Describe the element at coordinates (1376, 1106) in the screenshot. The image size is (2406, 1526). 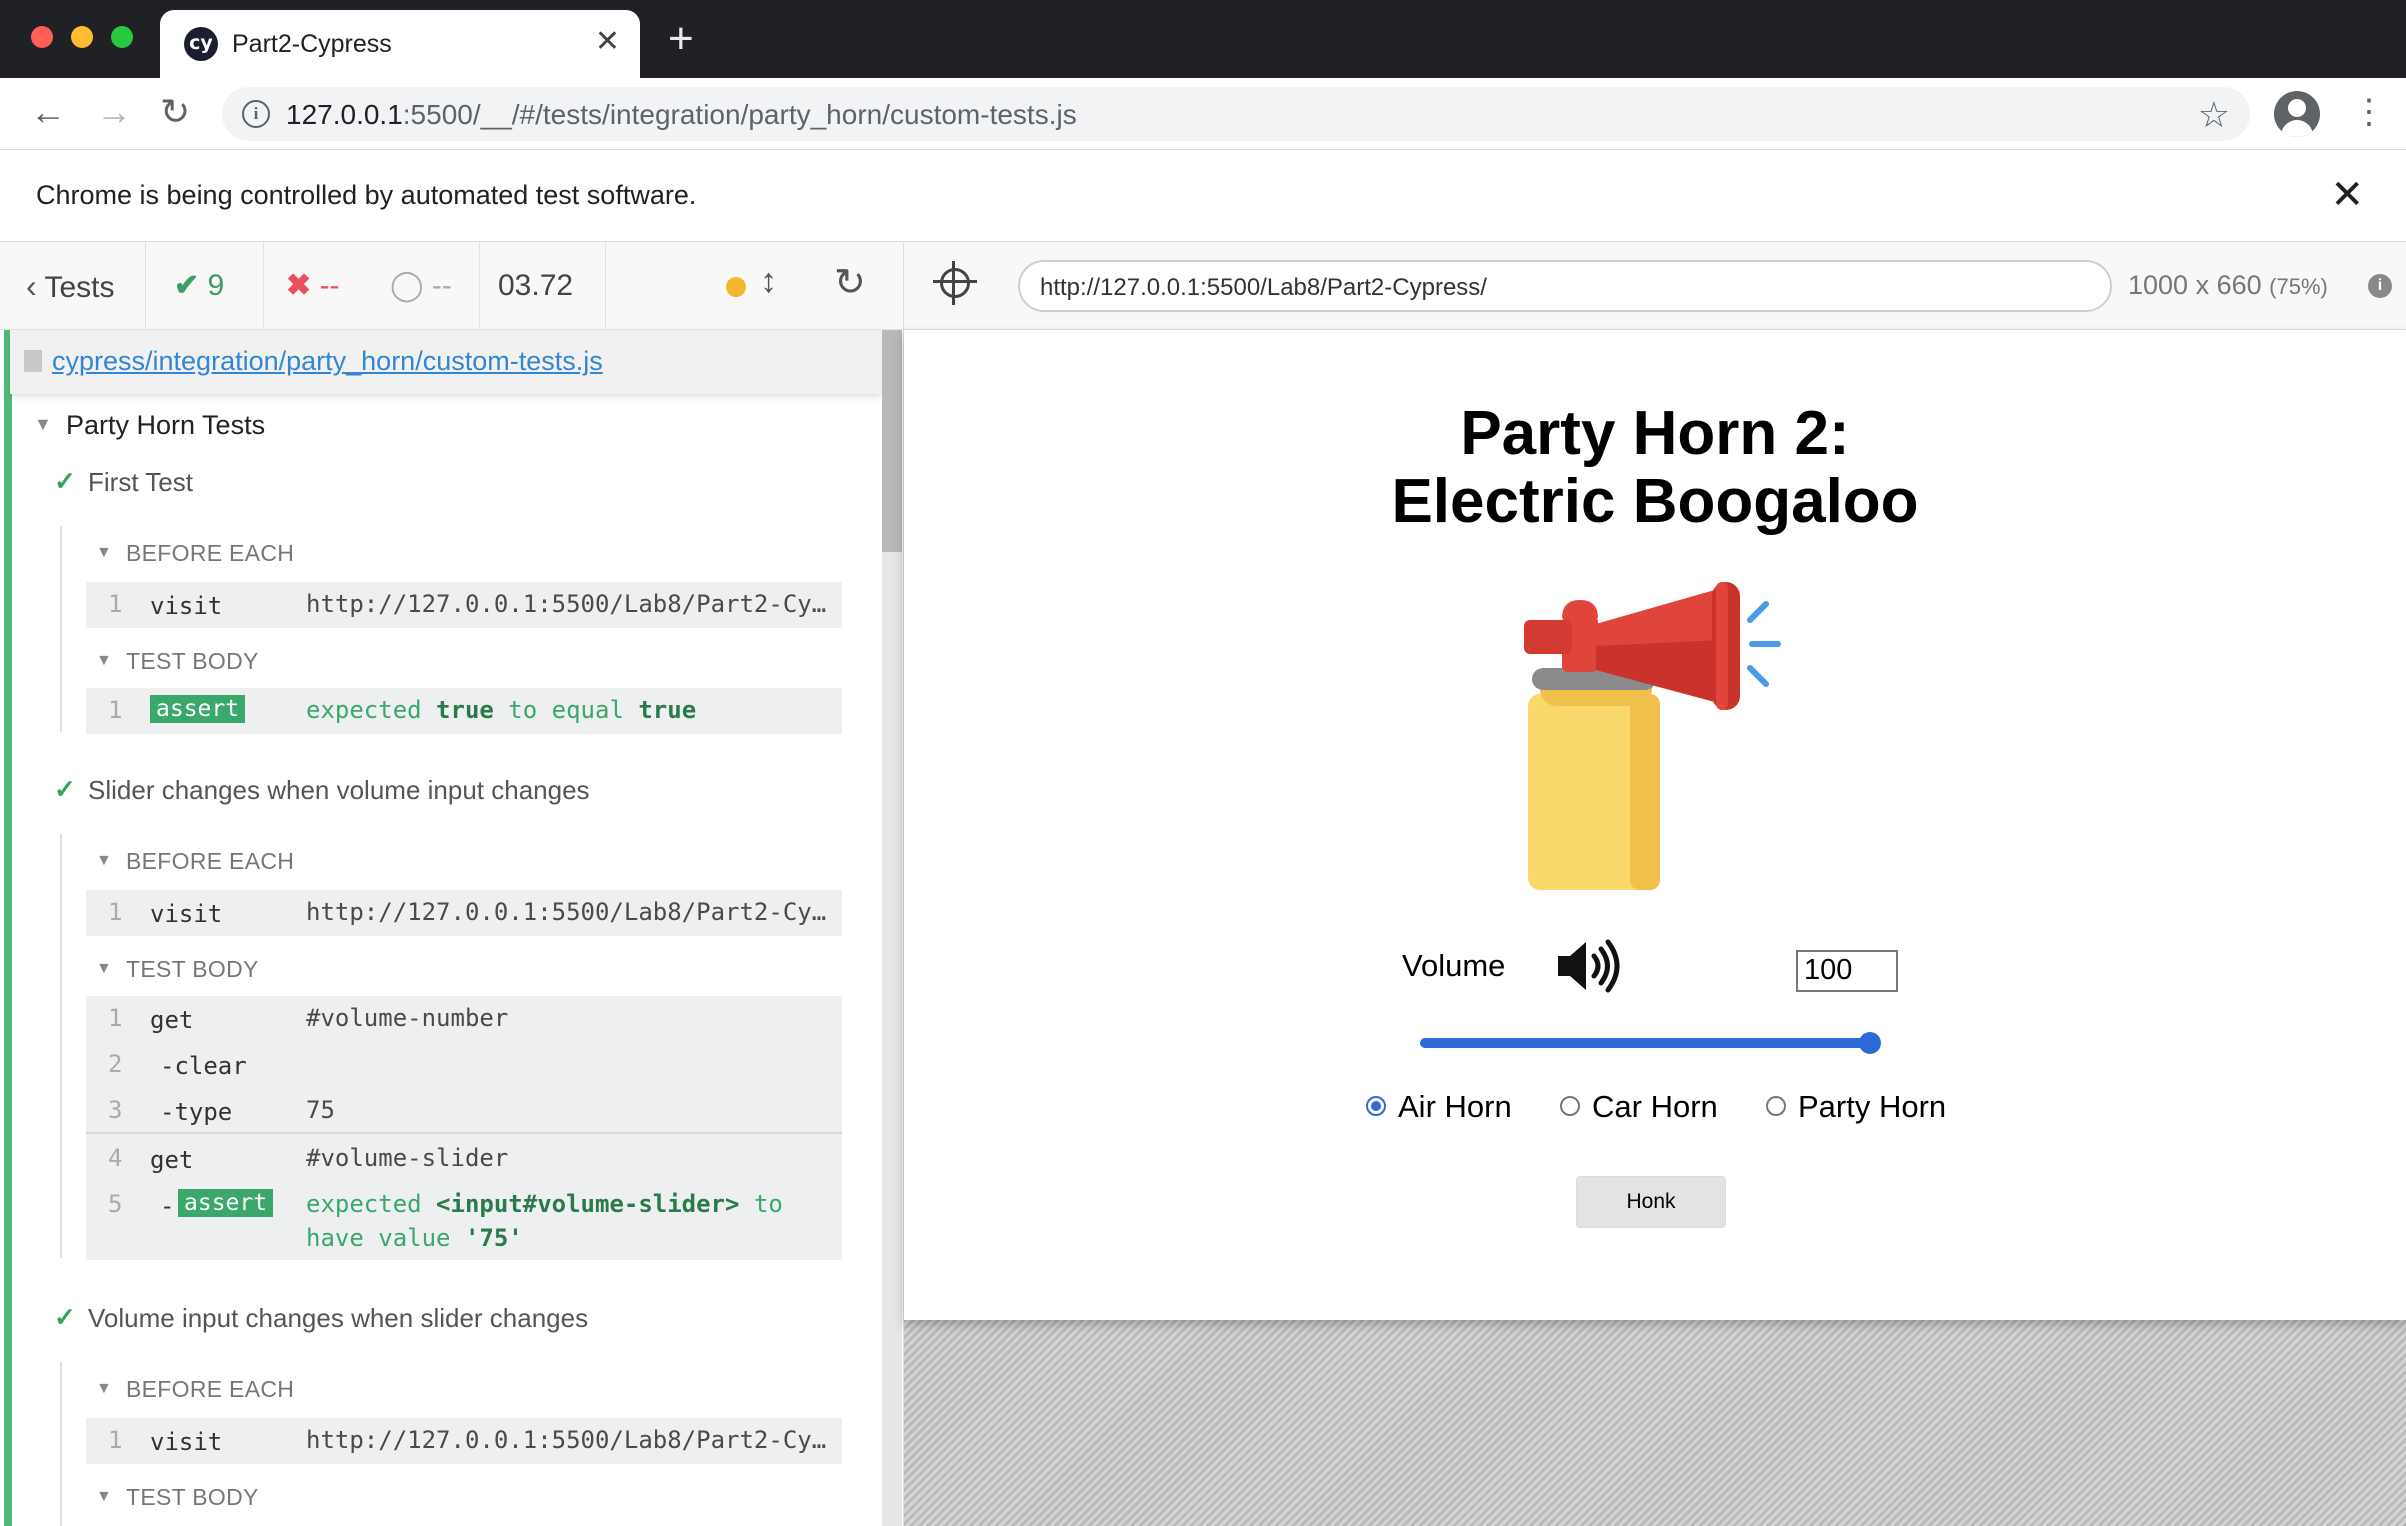
I see `air-horn-radio` at that location.